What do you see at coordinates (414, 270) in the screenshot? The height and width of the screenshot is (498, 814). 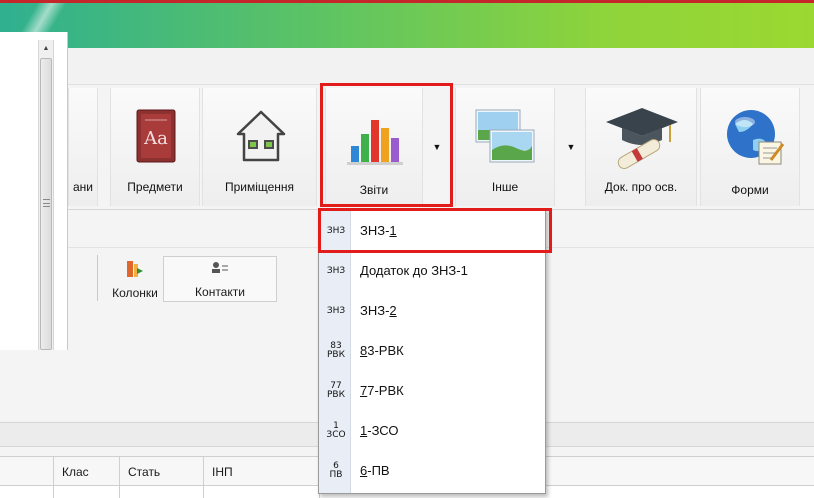 I see `menu-item-label: Додаток до ЗНЗ-1` at bounding box center [414, 270].